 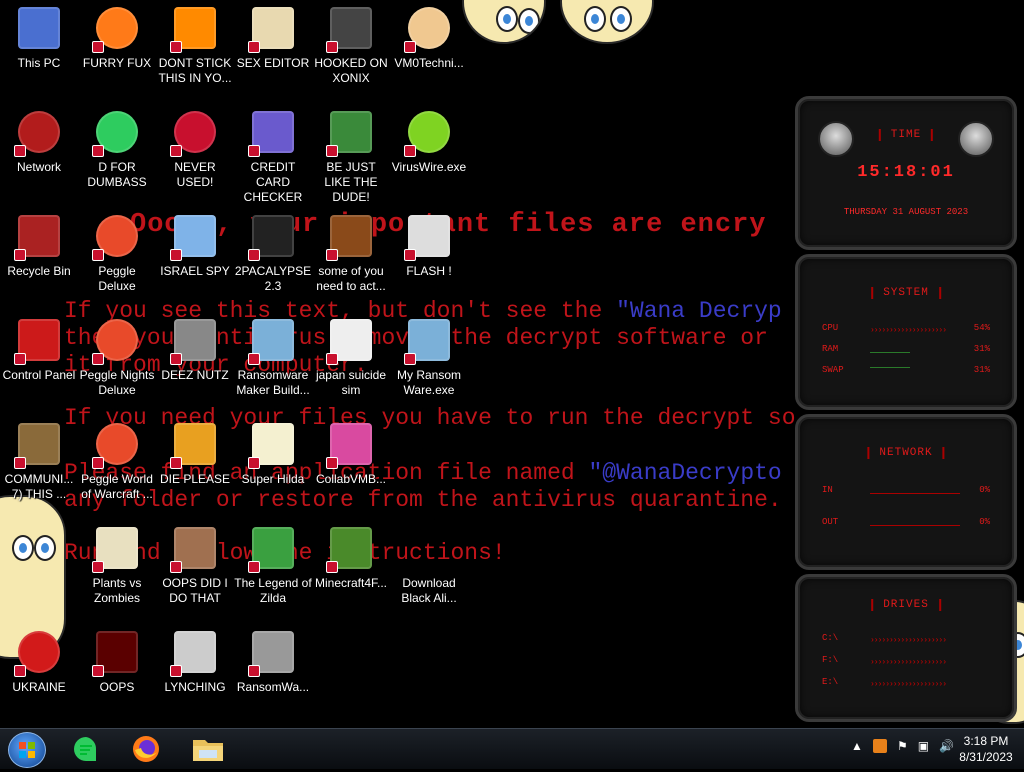 I want to click on desktop-icon: SEX EDITOR, so click(x=273, y=37).